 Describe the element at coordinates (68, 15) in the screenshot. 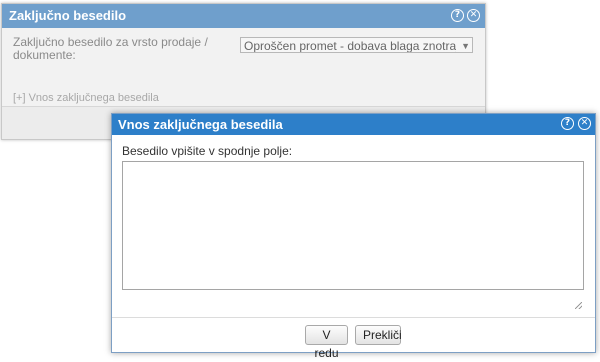

I see `background-dialog-title: Zaključno besedilo` at that location.